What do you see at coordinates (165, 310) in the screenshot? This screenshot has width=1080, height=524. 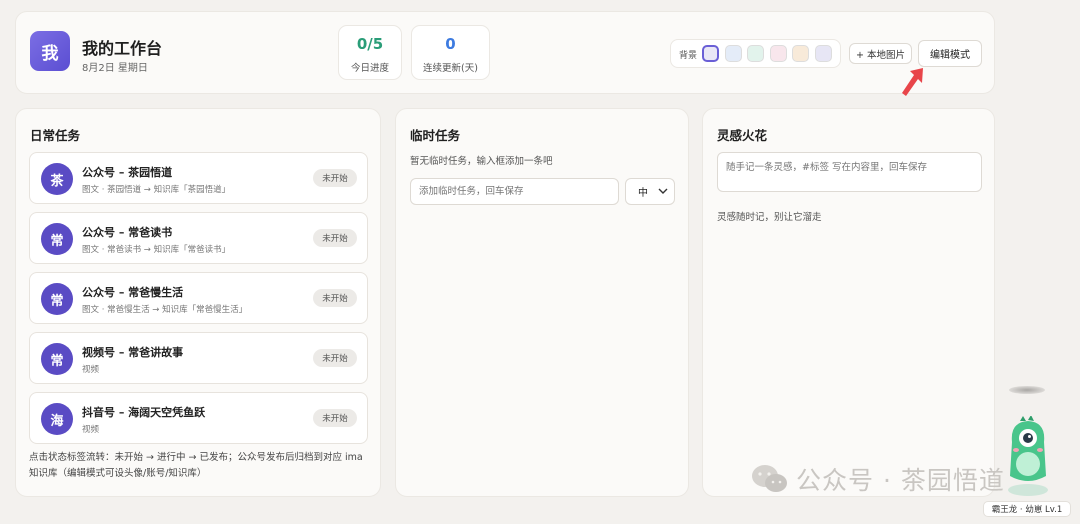 I see `task-desc: 图文 · 常爸慢生活 → 知识库「常爸慢生活」` at bounding box center [165, 310].